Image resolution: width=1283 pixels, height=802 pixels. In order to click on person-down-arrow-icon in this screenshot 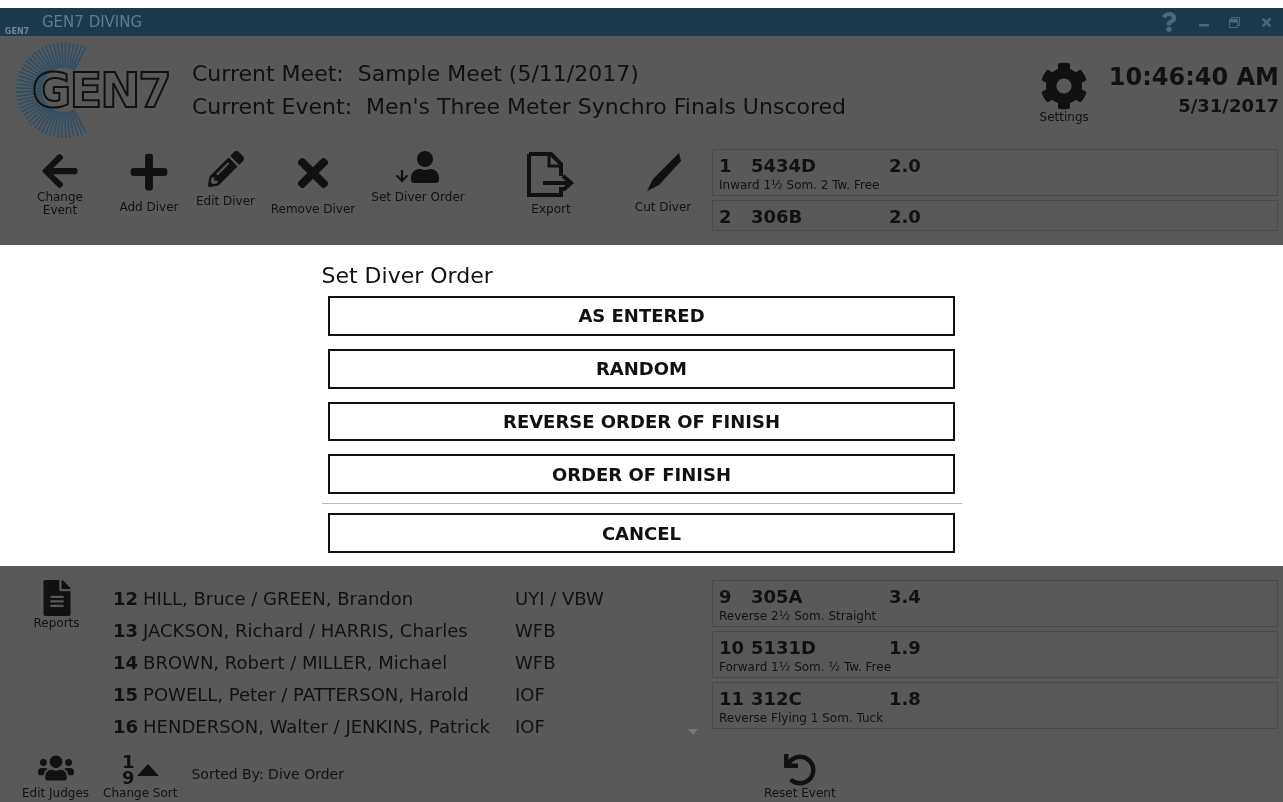, I will do `click(418, 167)`.